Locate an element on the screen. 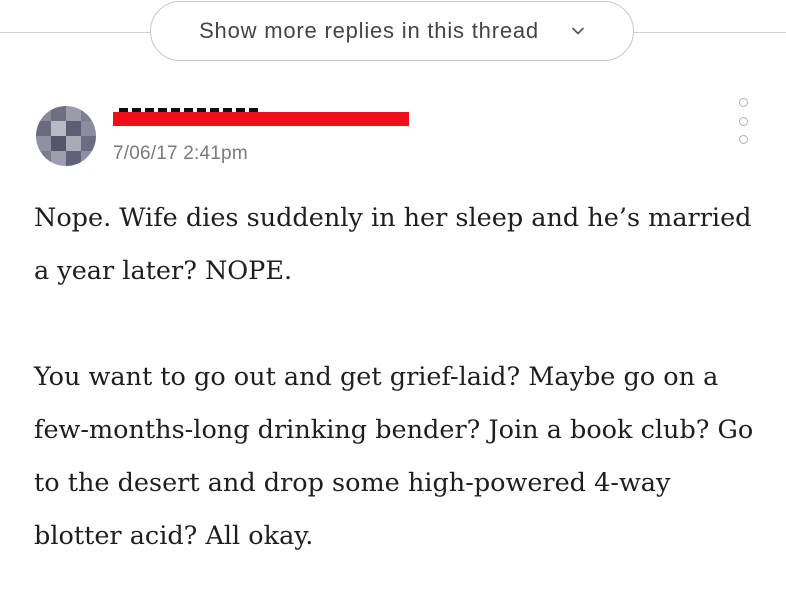  more-options-button is located at coordinates (743, 121).